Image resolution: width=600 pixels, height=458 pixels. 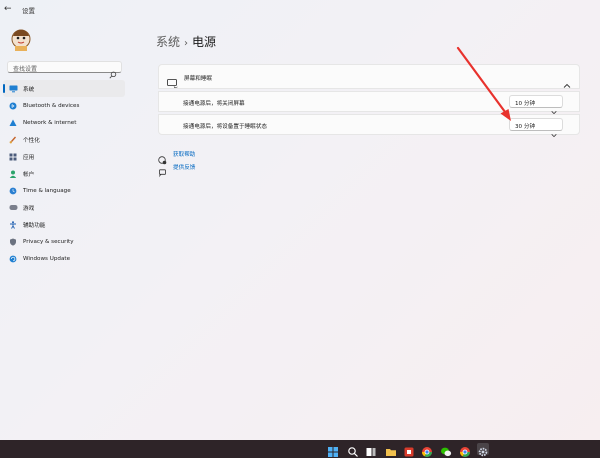 What do you see at coordinates (300, 10) in the screenshot?
I see `title-bar: ← 设置` at bounding box center [300, 10].